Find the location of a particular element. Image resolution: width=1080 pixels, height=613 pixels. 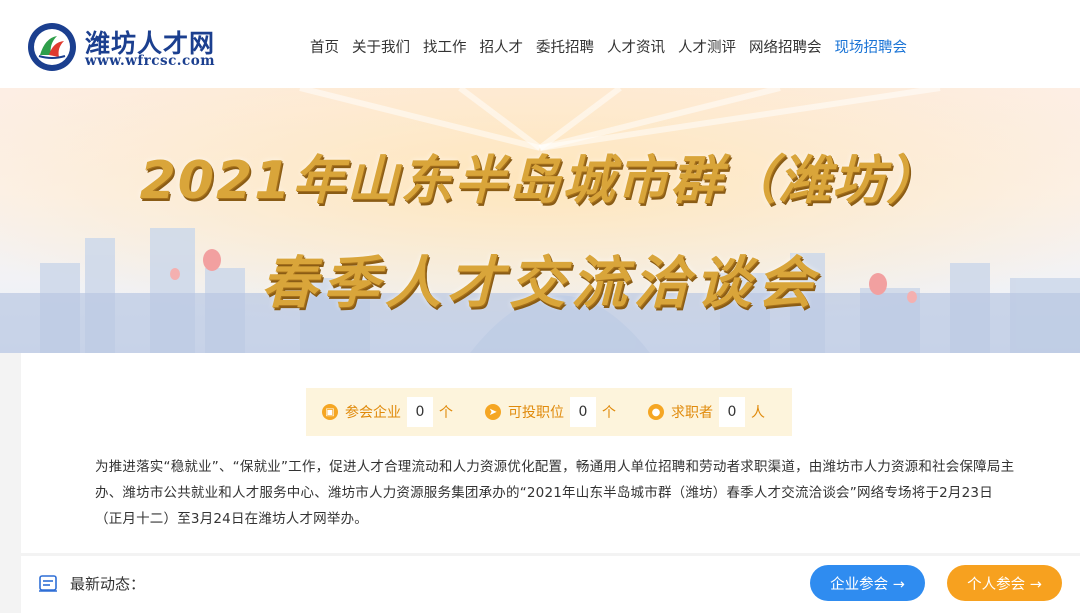

company-join-button: 企业参会 → is located at coordinates (867, 583).